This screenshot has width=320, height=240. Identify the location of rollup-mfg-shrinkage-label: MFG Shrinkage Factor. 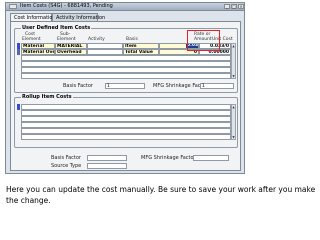
(168, 158).